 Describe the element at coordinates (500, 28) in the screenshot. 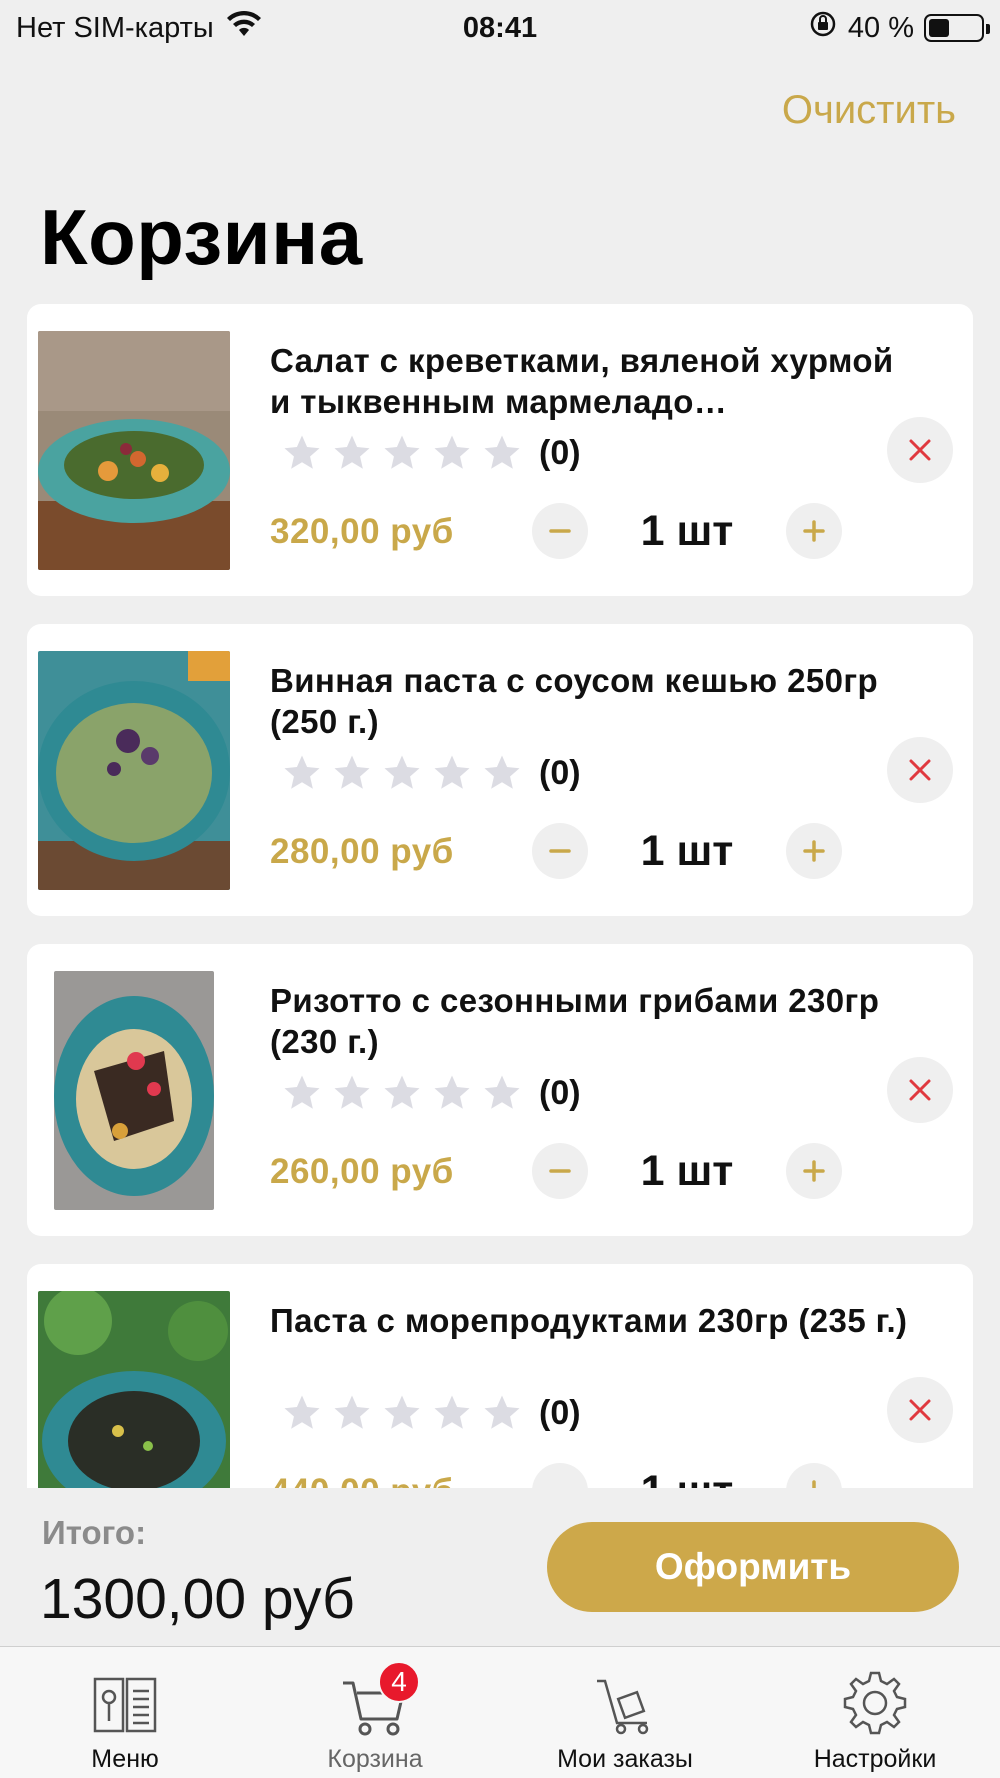

I see `status-bar: Нет SIM-карты 08:41 40 %` at that location.